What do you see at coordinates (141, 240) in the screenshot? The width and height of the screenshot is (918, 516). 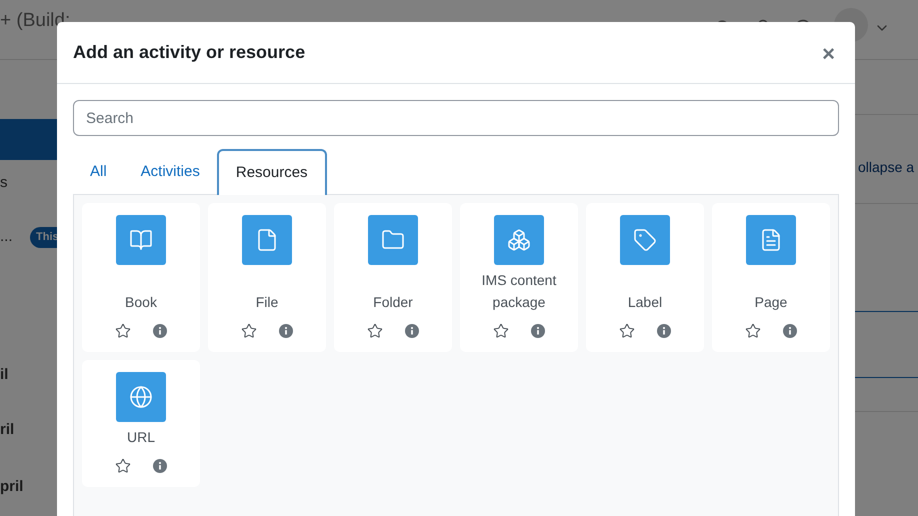 I see `book-icon` at bounding box center [141, 240].